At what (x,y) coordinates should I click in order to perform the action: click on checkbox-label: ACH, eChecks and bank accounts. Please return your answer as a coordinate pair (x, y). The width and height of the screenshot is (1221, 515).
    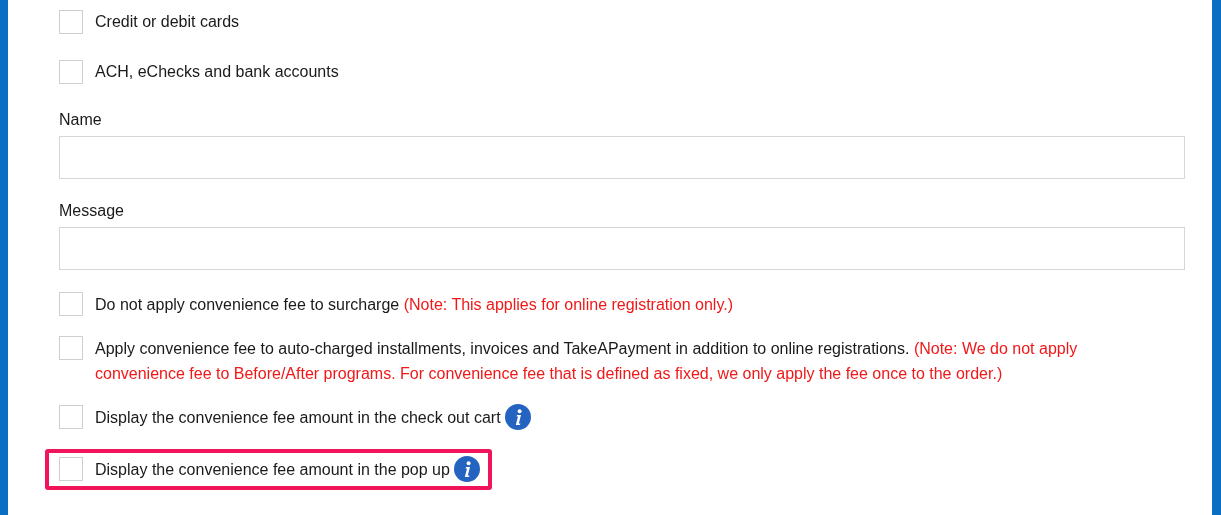
    Looking at the image, I should click on (217, 72).